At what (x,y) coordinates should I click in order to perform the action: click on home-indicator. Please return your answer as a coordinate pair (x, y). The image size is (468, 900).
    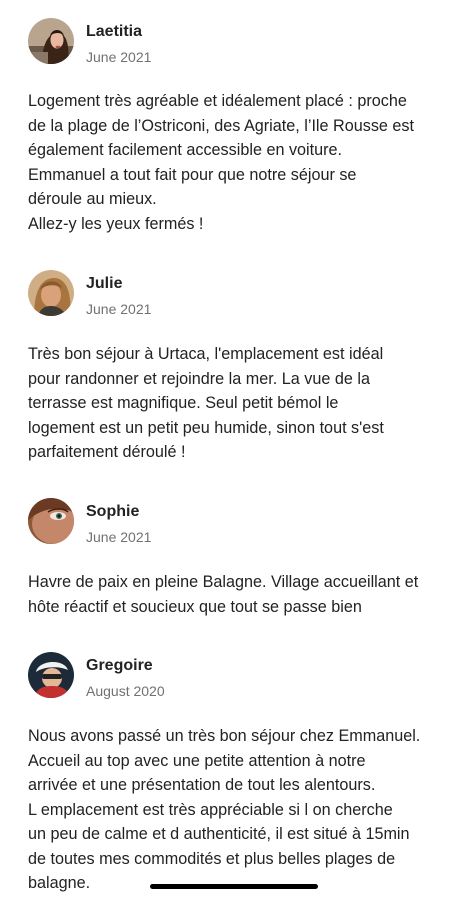
    Looking at the image, I should click on (234, 886).